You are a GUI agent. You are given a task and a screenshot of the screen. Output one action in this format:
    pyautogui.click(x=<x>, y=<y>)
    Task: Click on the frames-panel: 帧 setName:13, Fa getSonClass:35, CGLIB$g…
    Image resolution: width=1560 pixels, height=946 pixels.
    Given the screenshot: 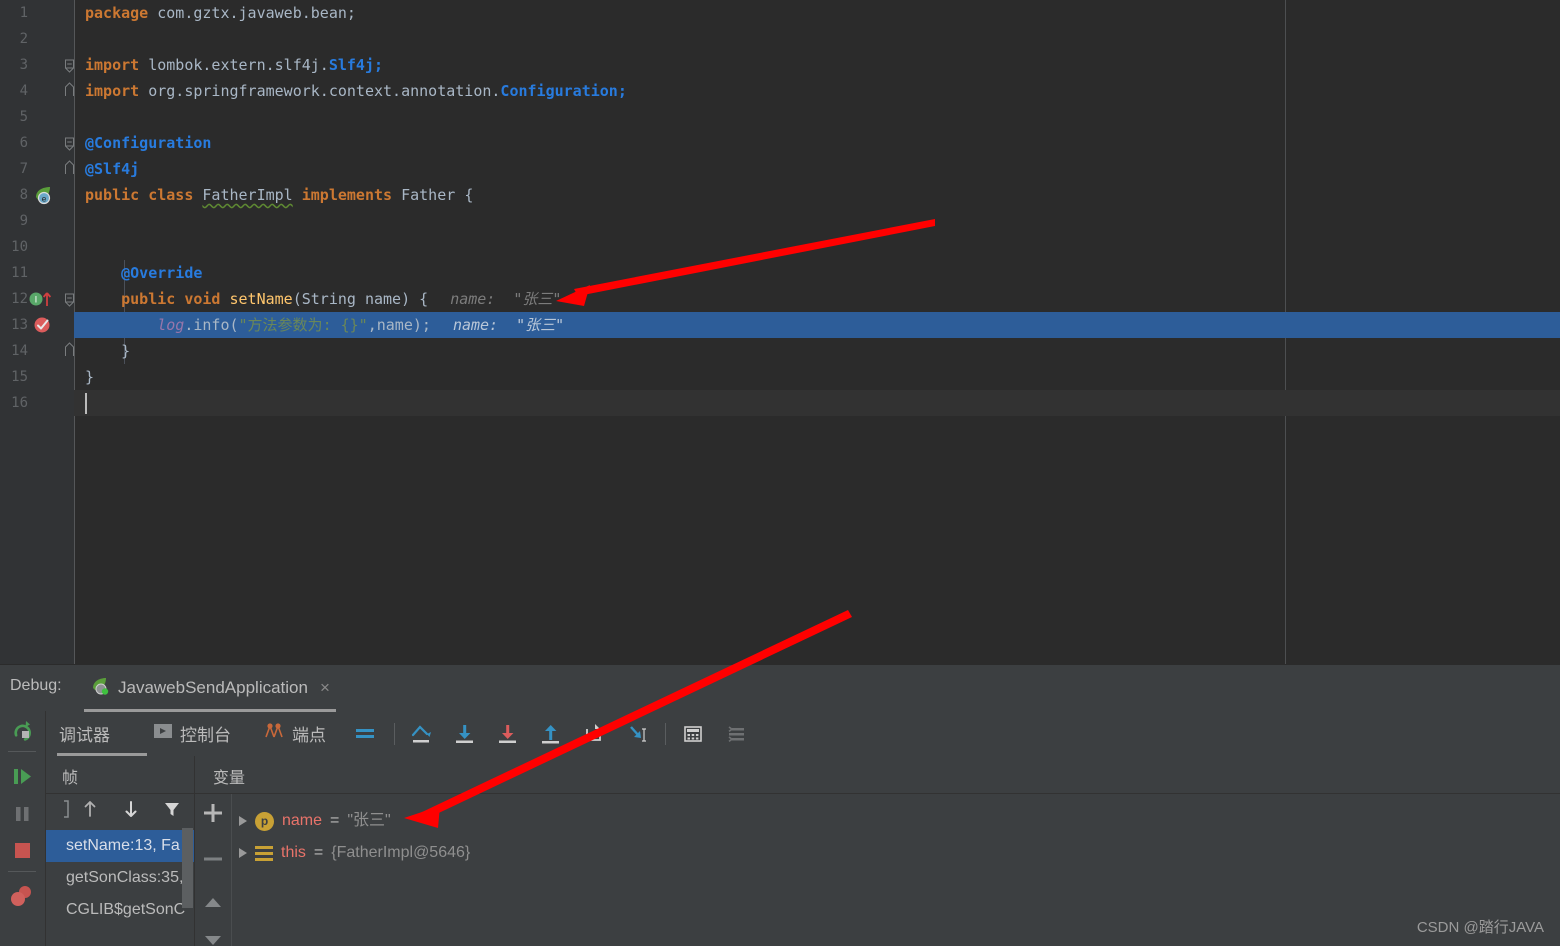 What is the action you would take?
    pyautogui.click(x=120, y=851)
    